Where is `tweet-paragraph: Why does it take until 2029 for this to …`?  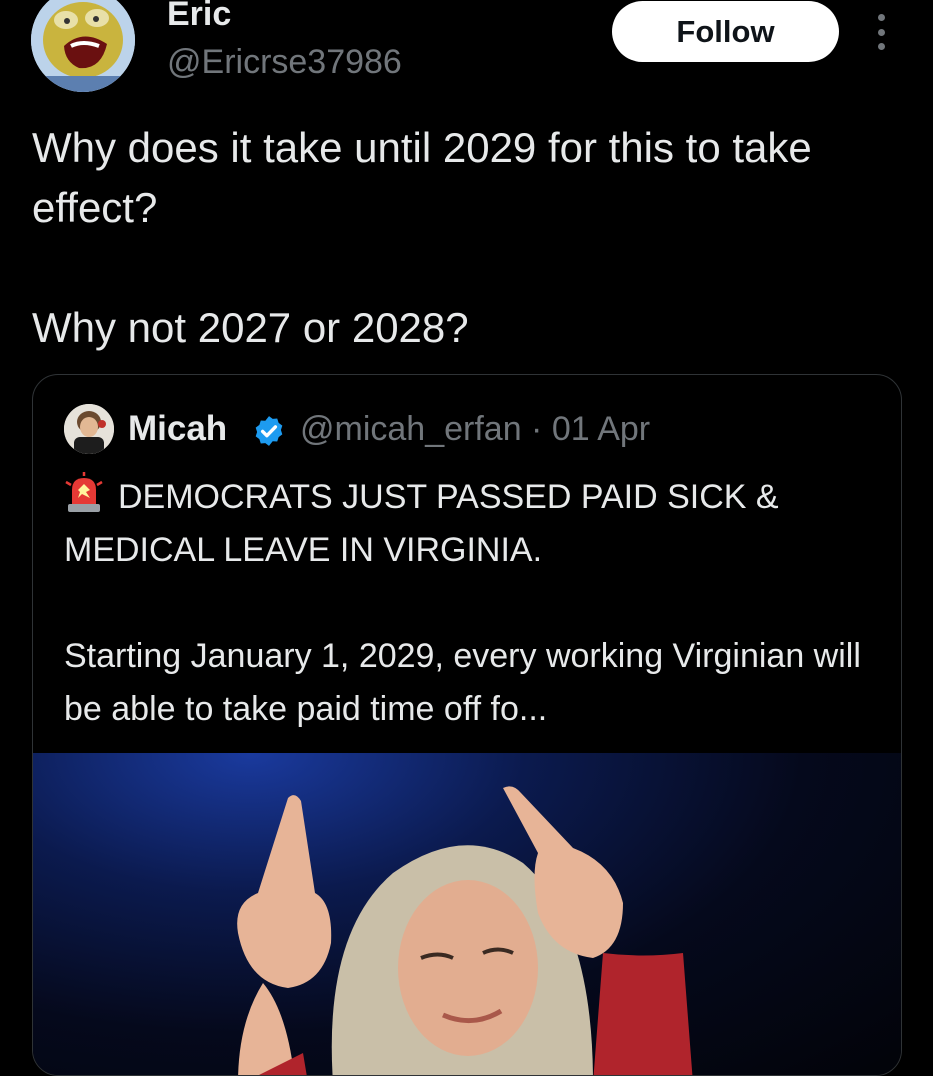
tweet-paragraph: Why does it take until 2029 for this to … is located at coordinates (422, 177).